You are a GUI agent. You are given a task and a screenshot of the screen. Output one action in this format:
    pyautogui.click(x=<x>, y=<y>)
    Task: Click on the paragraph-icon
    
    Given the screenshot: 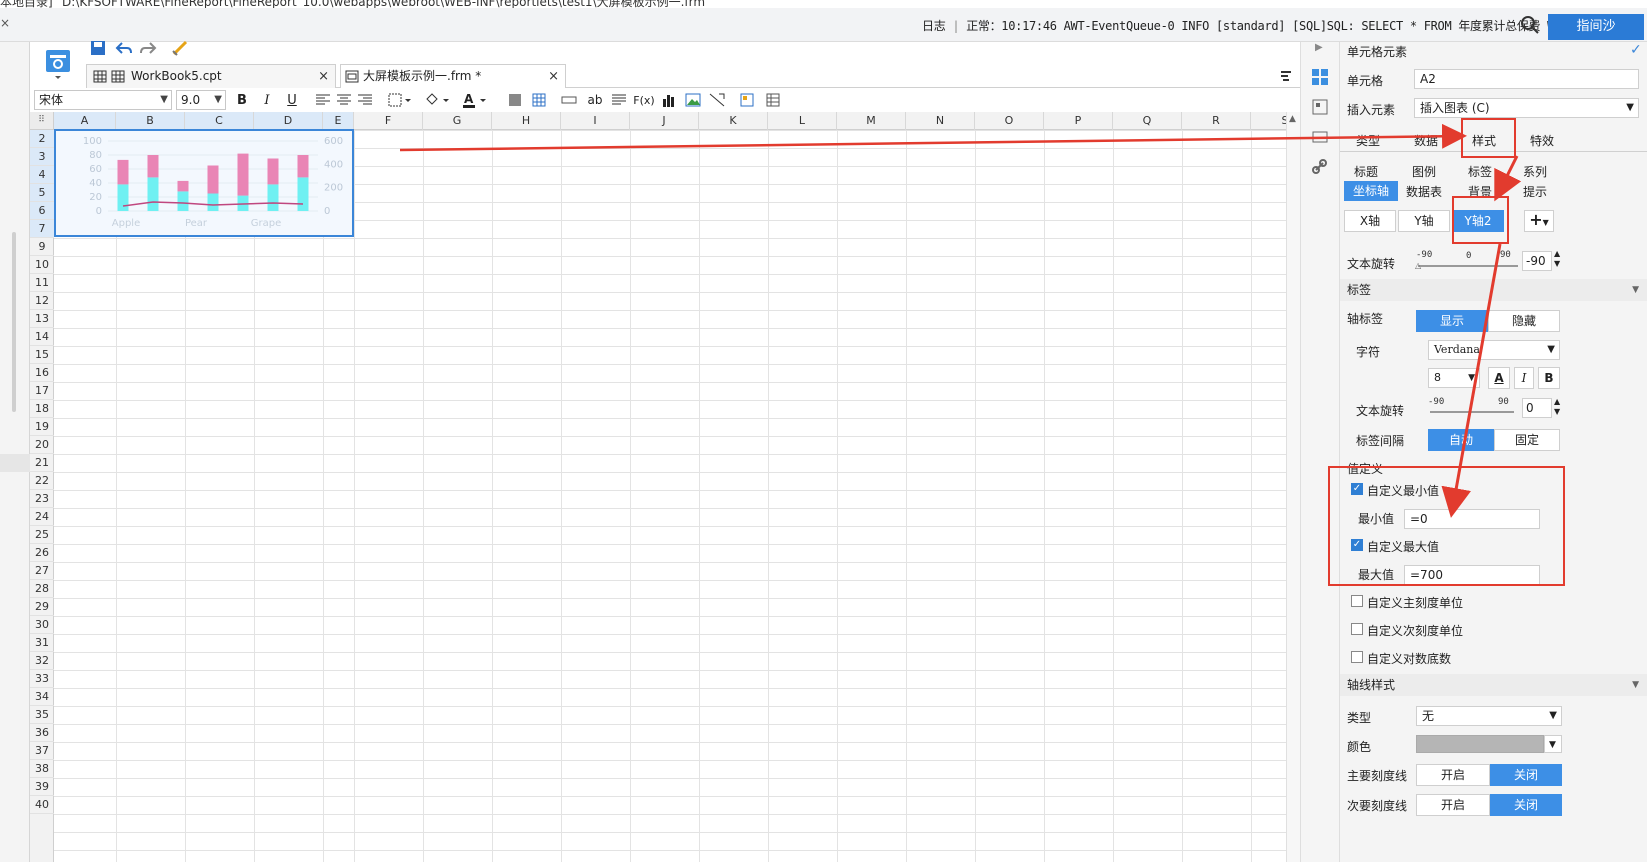 What is the action you would take?
    pyautogui.click(x=619, y=100)
    